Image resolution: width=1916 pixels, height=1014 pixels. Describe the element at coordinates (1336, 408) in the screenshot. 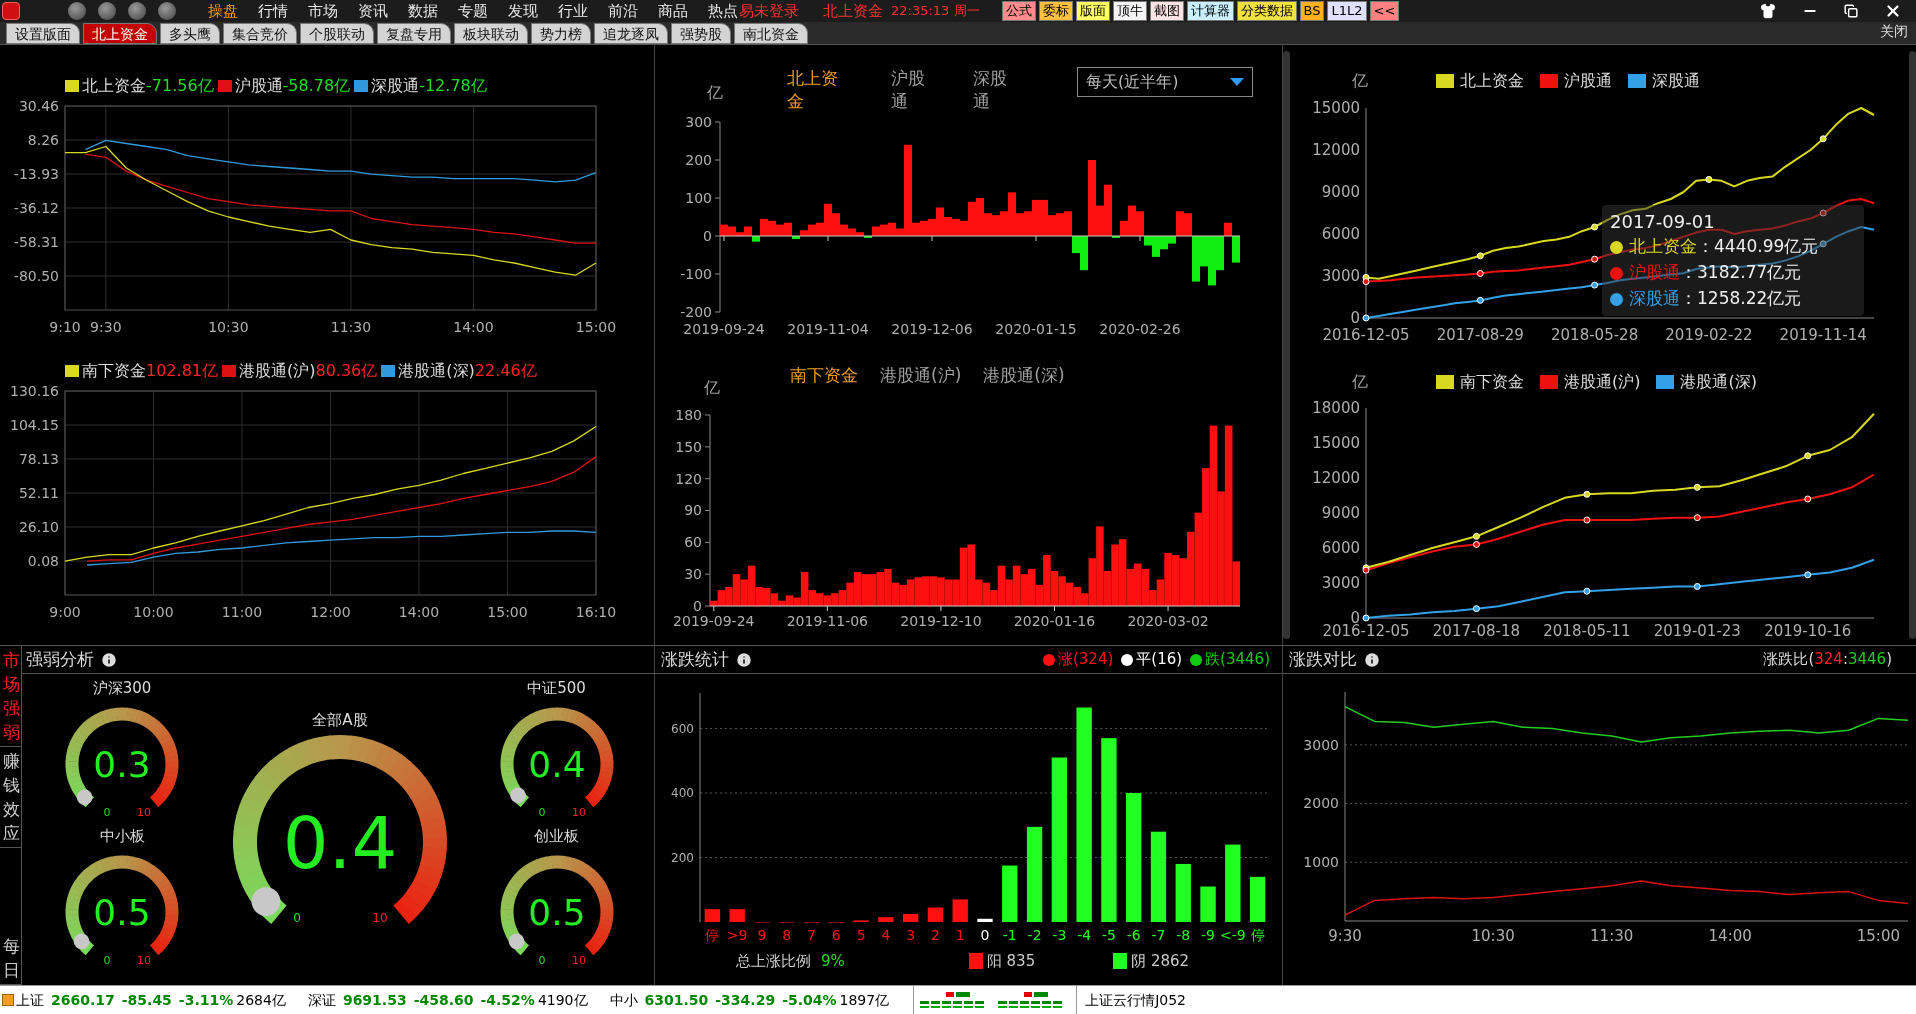

I see `tick-label: 18000` at that location.